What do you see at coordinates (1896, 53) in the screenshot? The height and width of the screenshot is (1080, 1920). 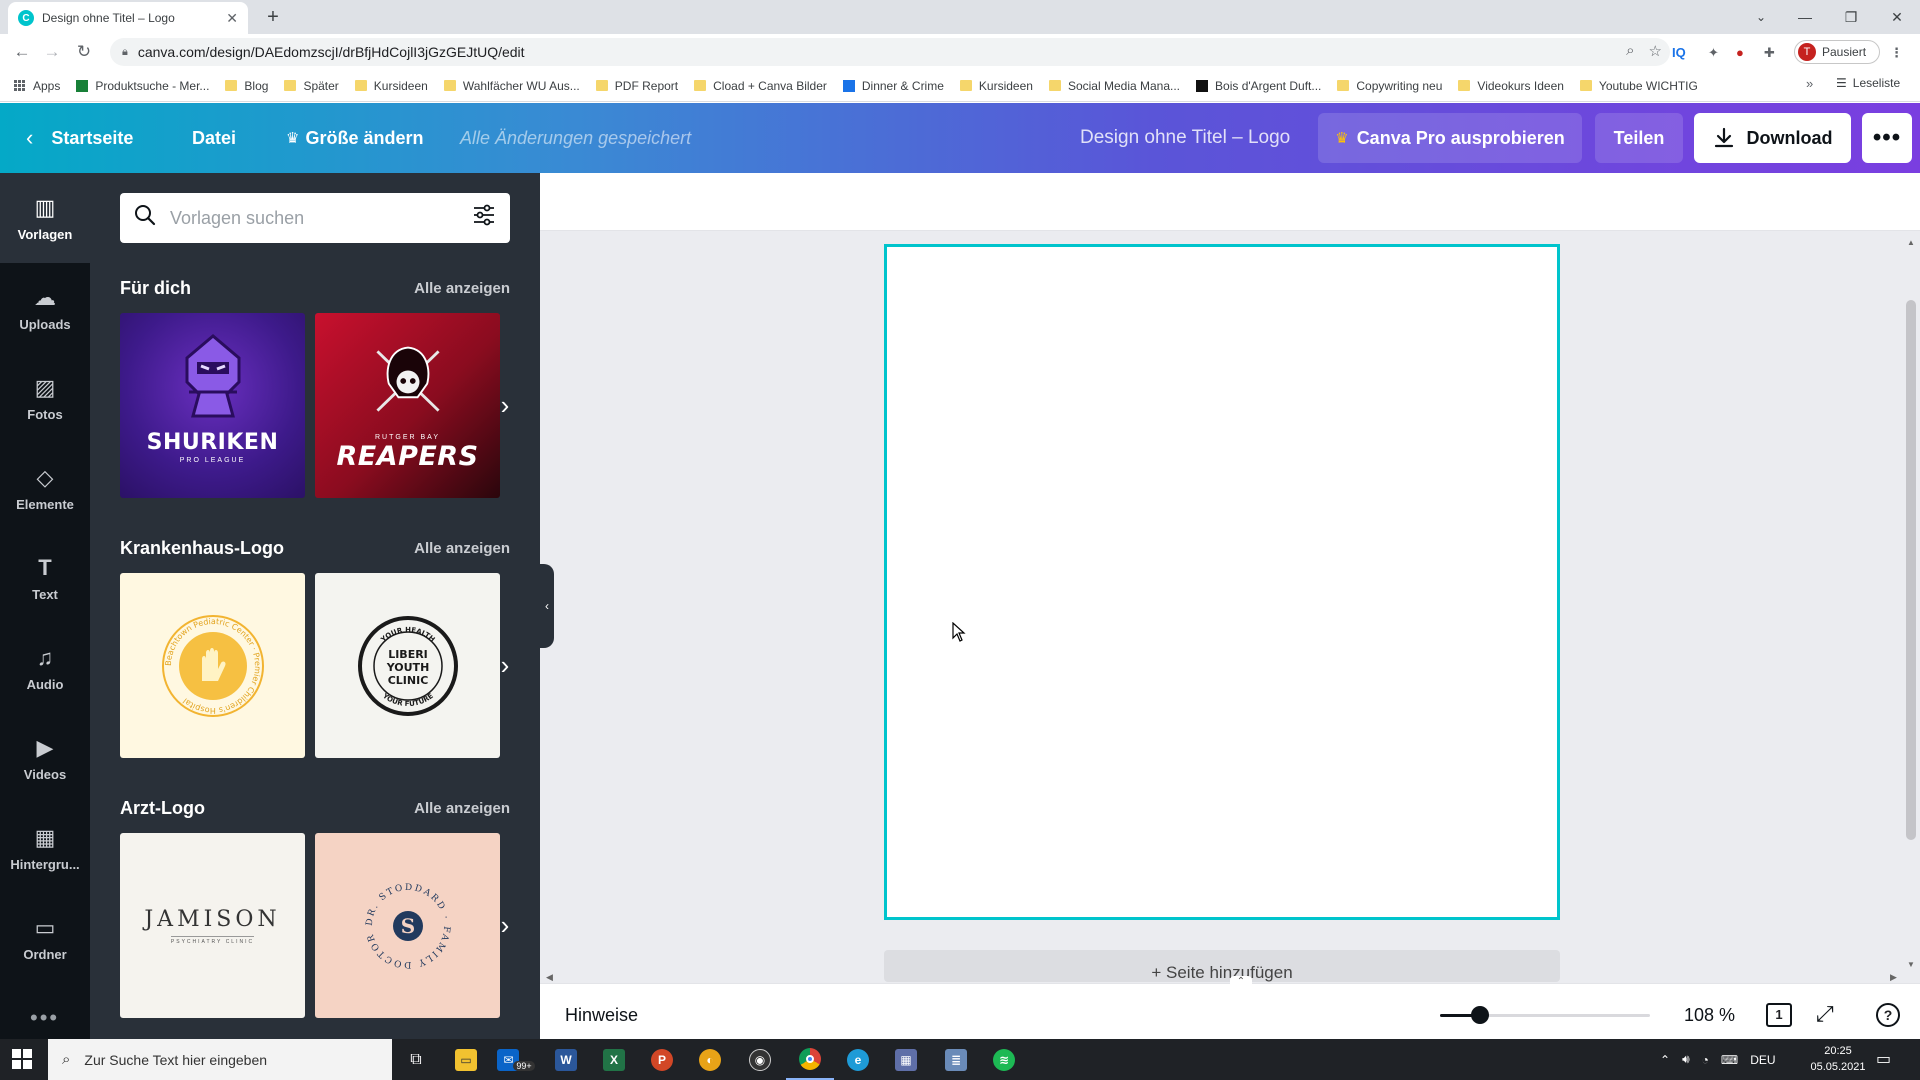 I see `browser-menu-icon: ⋮` at bounding box center [1896, 53].